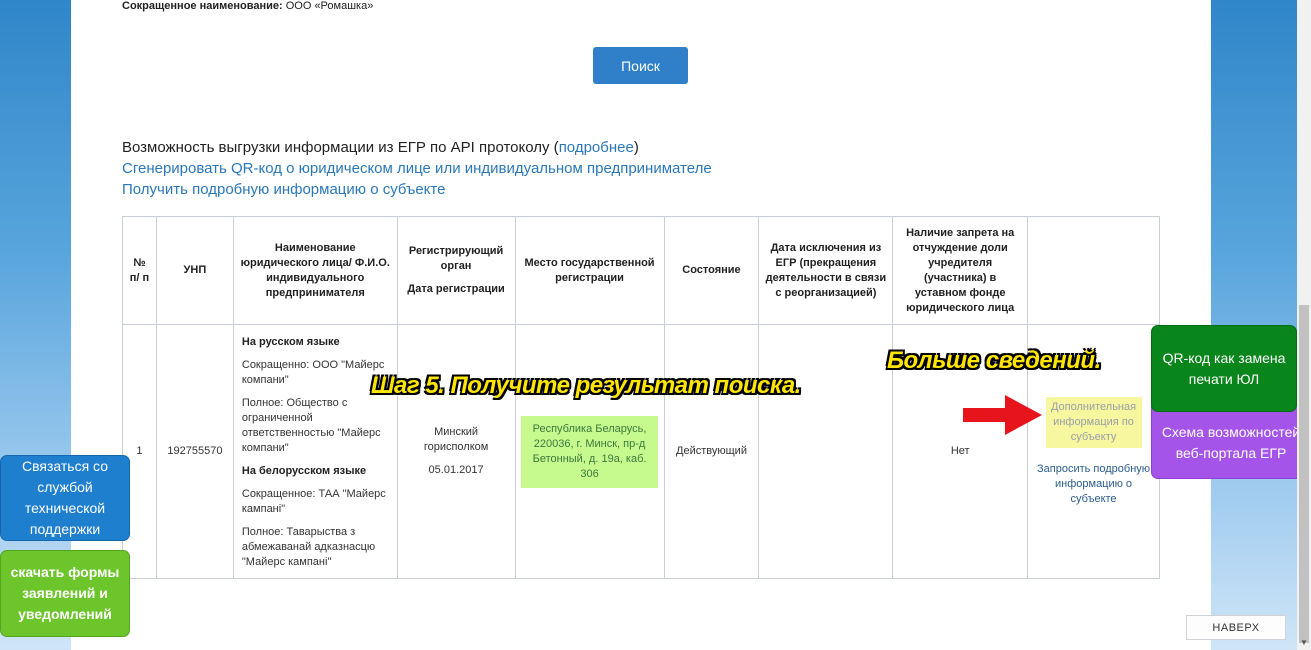 The image size is (1311, 650). Describe the element at coordinates (456, 289) in the screenshot. I see `col-regdate-header: Дата регистрации` at that location.